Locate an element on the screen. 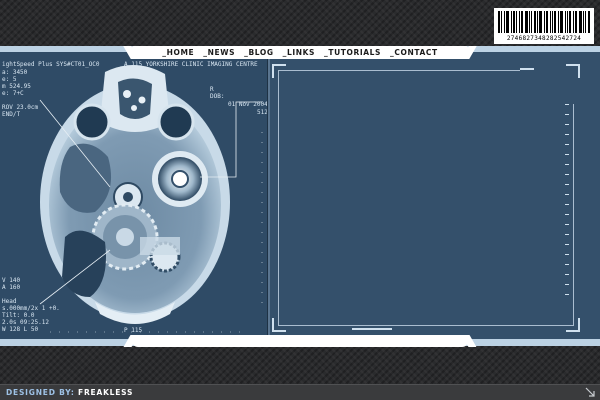 This screenshot has height=400, width=600. credit-name: FREAKLESS is located at coordinates (105, 392).